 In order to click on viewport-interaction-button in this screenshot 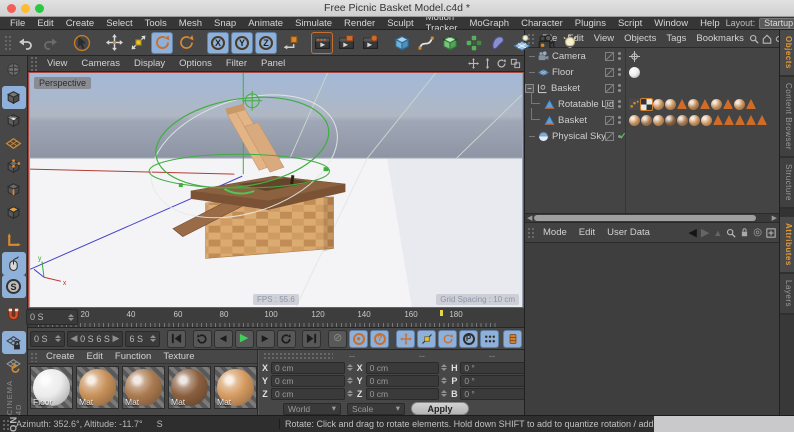, I will do `click(13, 263)`.